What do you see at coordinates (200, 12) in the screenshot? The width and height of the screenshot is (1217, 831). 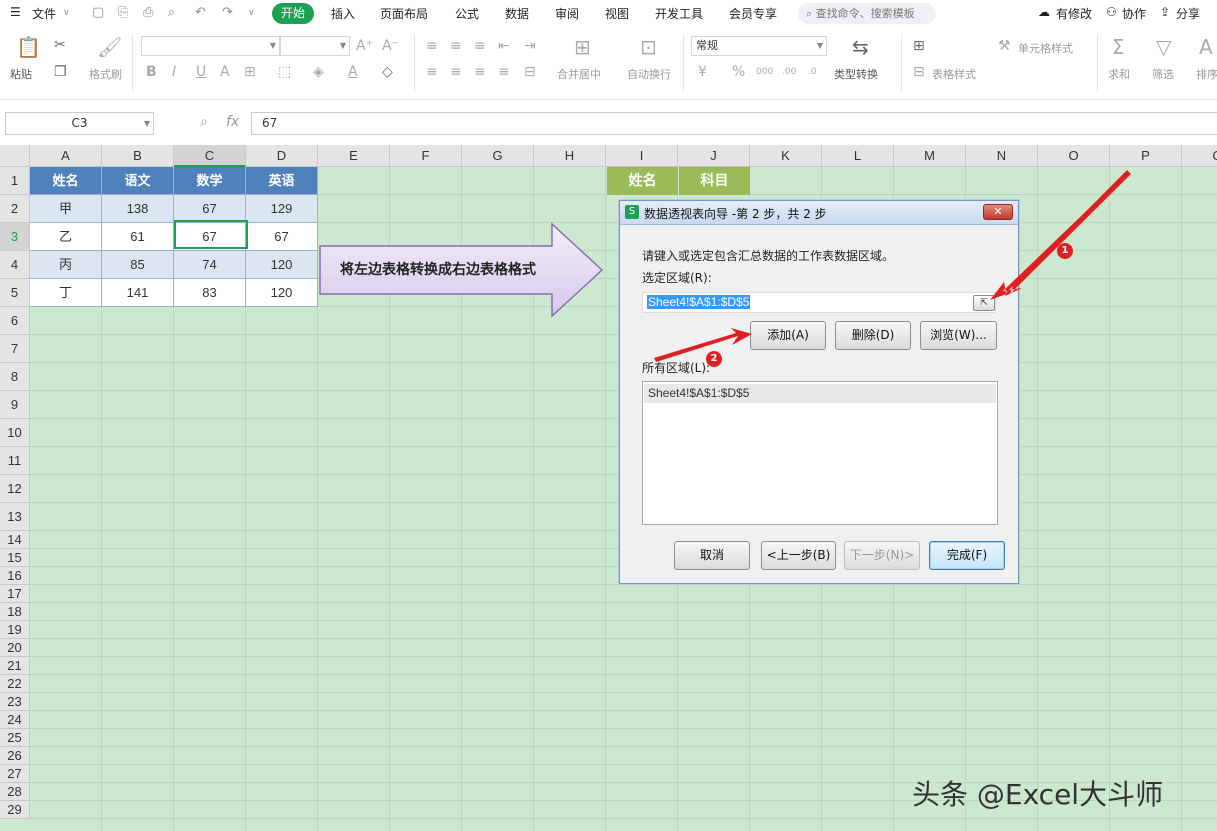 I see `undo-icon: ↶` at bounding box center [200, 12].